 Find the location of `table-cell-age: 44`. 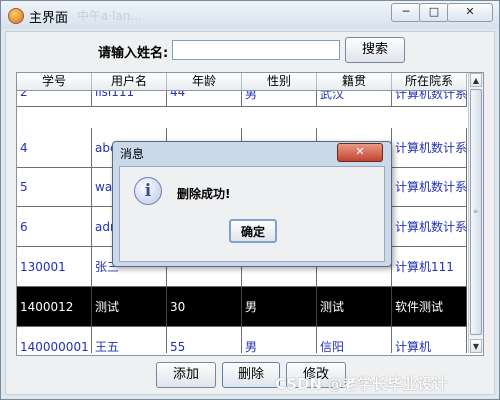

table-cell-age: 44 is located at coordinates (204, 99).